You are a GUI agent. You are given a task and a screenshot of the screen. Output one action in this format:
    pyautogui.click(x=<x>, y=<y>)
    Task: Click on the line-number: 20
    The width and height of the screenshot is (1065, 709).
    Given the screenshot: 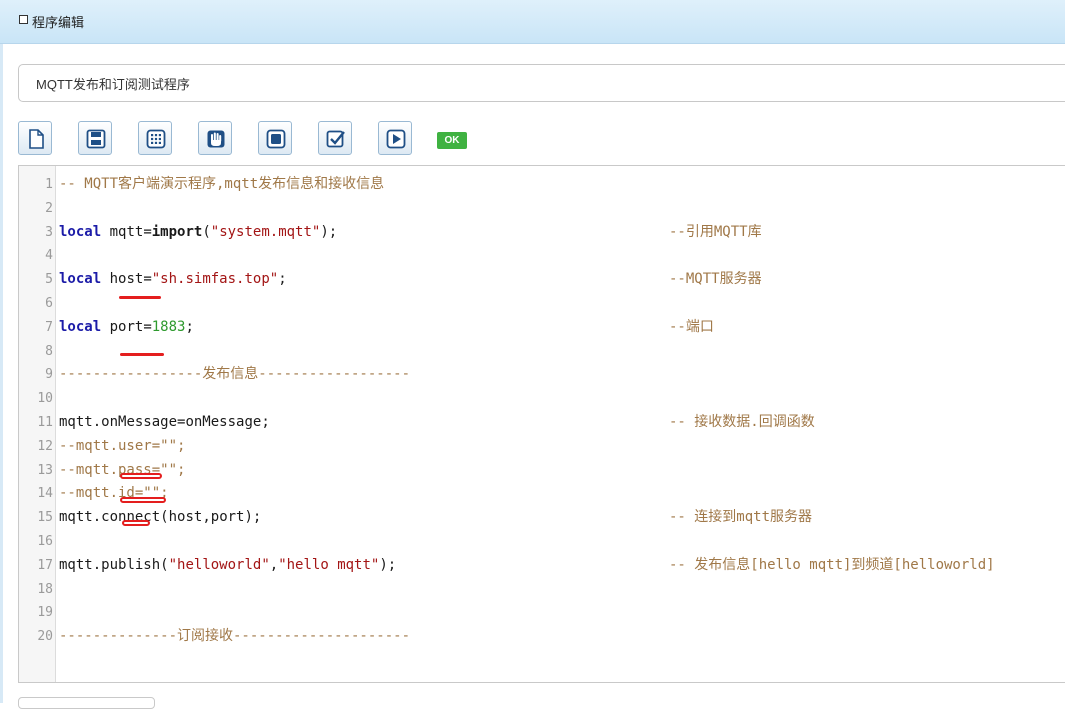 What is the action you would take?
    pyautogui.click(x=45, y=637)
    